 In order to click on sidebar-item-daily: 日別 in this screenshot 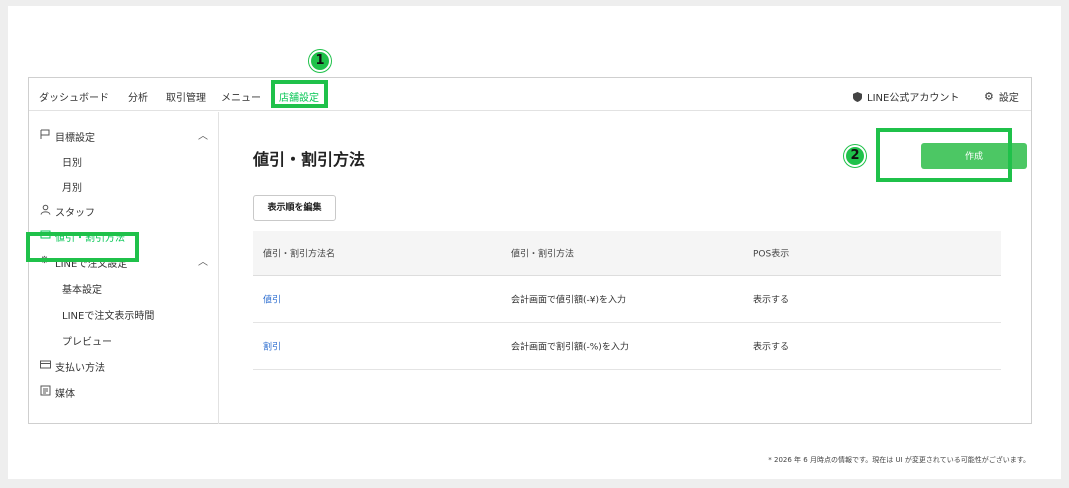, I will do `click(124, 160)`.